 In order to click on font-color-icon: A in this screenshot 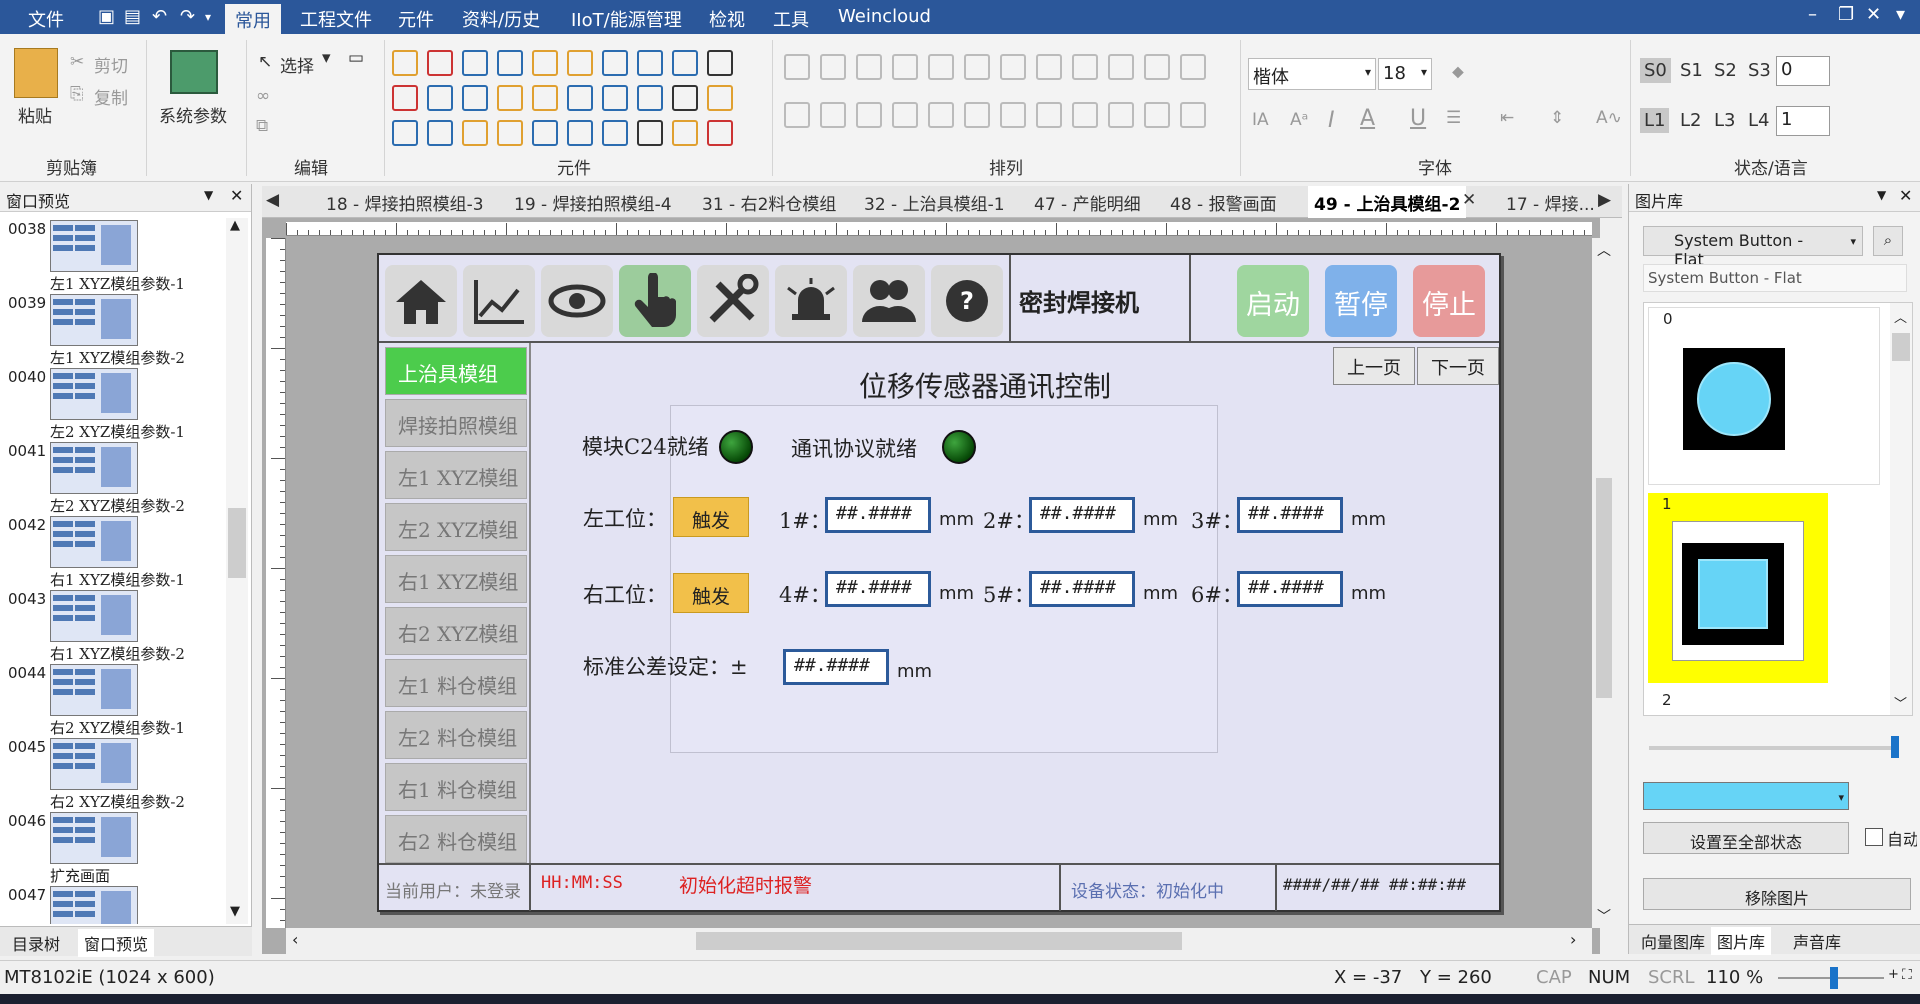, I will do `click(1367, 118)`.